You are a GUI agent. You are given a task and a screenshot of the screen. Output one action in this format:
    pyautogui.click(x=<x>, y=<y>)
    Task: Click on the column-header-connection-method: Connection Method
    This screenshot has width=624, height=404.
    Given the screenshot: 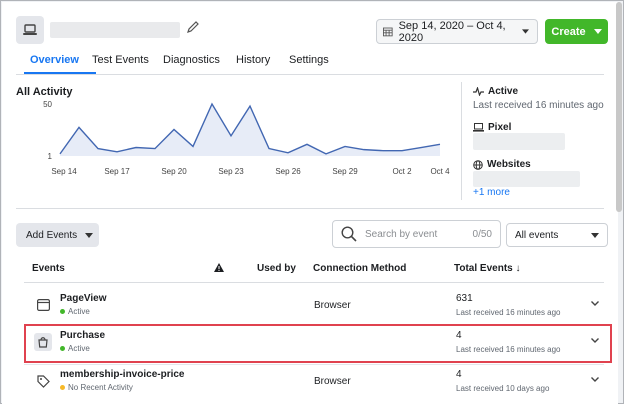 What is the action you would take?
    pyautogui.click(x=360, y=268)
    